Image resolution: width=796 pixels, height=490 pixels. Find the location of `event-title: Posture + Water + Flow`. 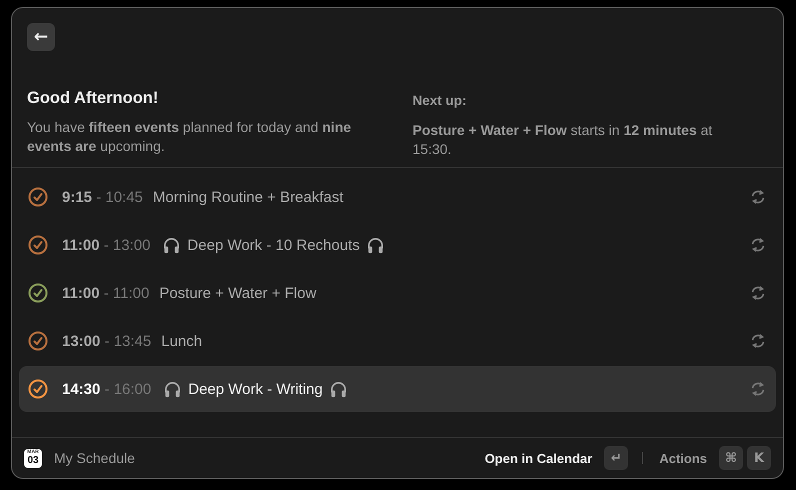

event-title: Posture + Water + Flow is located at coordinates (237, 293).